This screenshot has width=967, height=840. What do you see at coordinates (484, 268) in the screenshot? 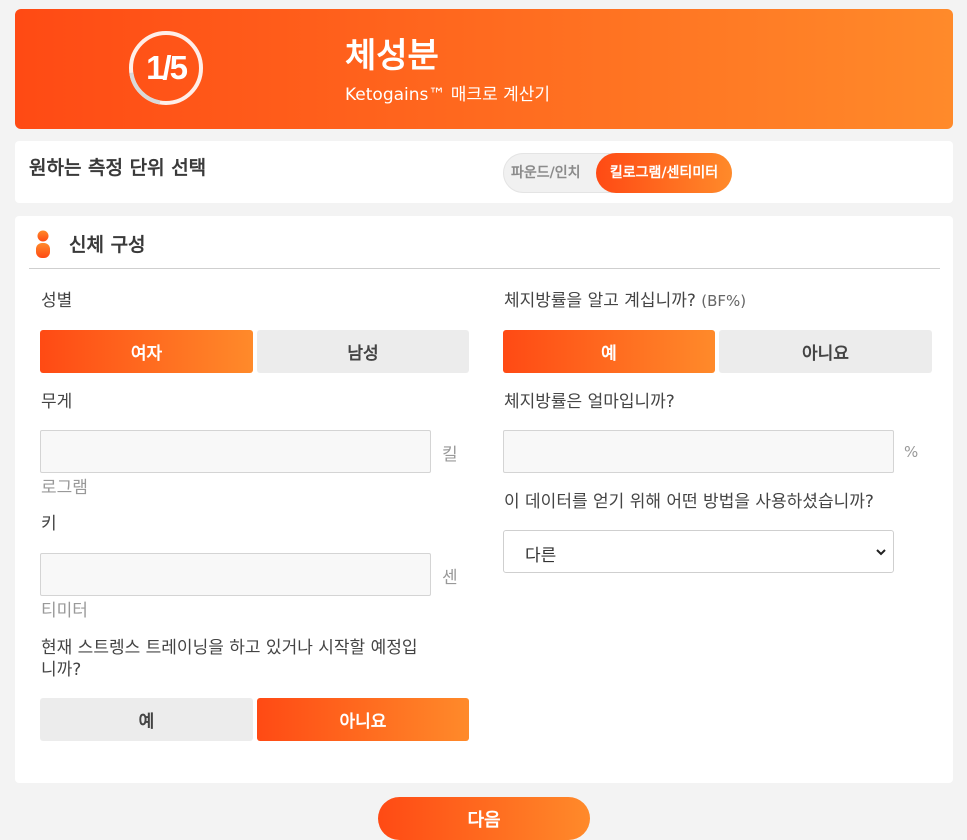
I see `section-divider` at bounding box center [484, 268].